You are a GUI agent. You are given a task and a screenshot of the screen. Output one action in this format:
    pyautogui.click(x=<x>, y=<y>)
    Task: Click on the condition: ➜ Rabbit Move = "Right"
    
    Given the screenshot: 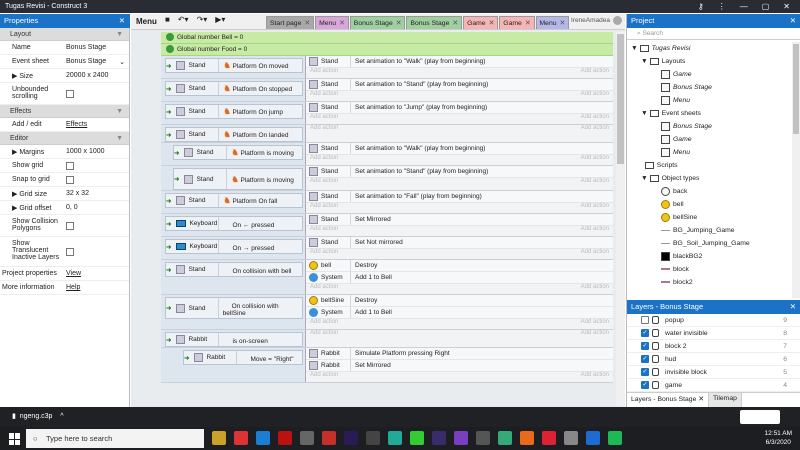 What is the action you would take?
    pyautogui.click(x=243, y=357)
    